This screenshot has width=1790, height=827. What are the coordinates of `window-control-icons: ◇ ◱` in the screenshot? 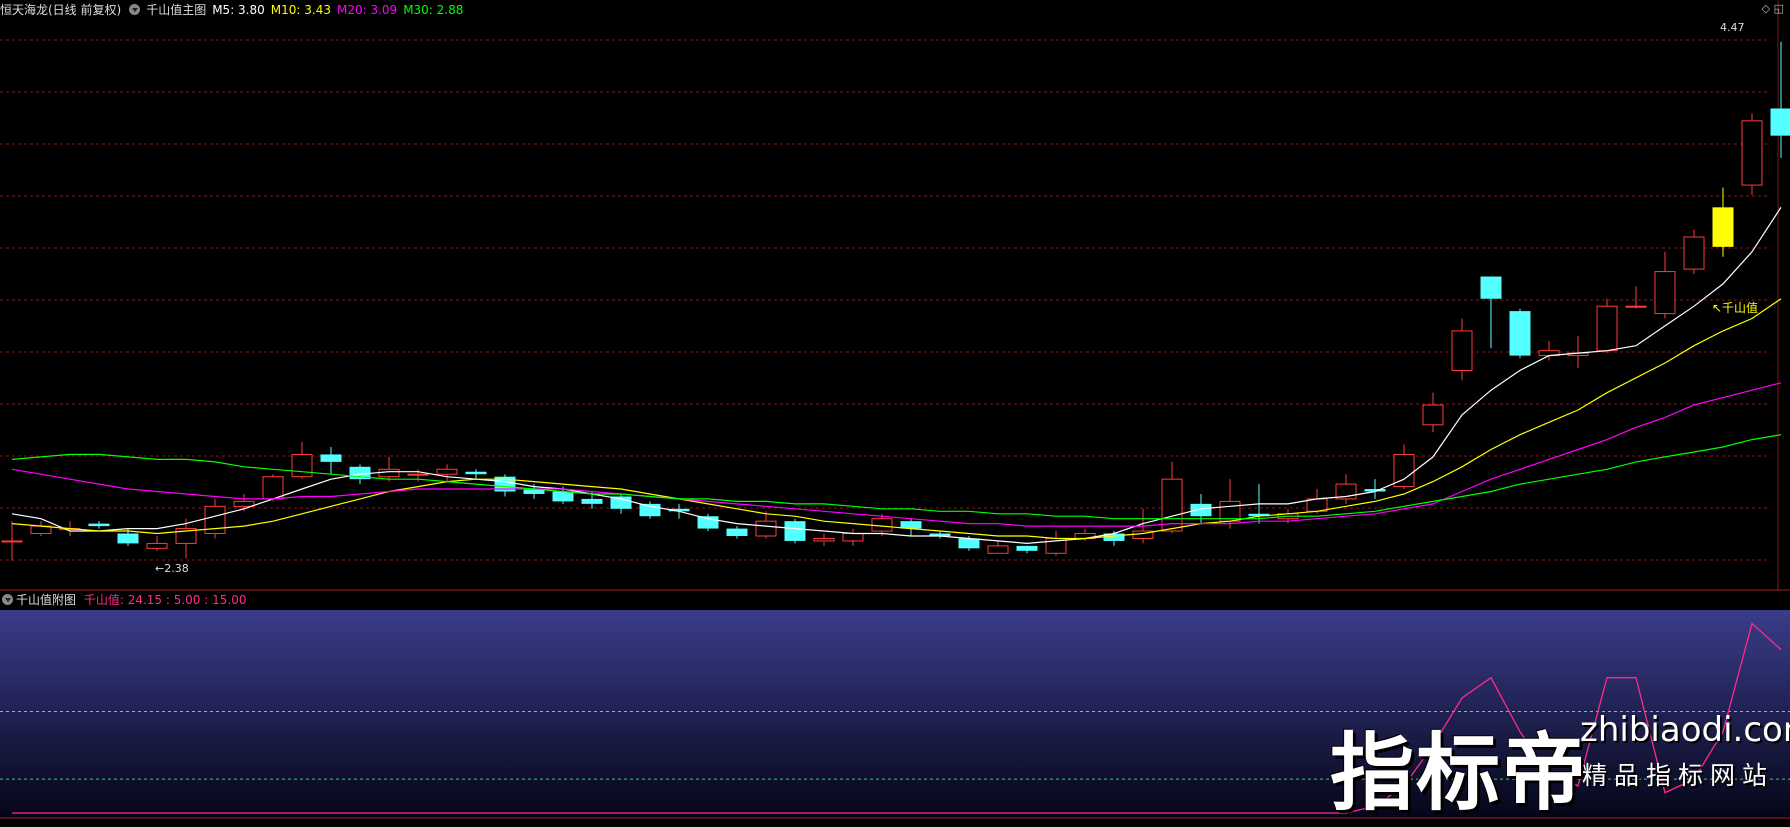 It's located at (1773, 8).